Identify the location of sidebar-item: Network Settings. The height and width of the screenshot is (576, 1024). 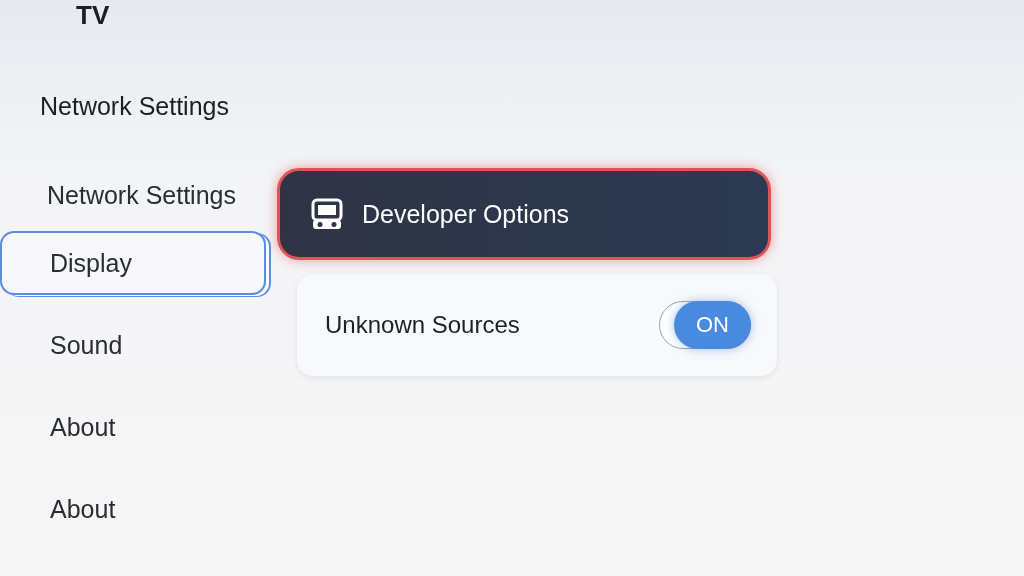
(133, 195).